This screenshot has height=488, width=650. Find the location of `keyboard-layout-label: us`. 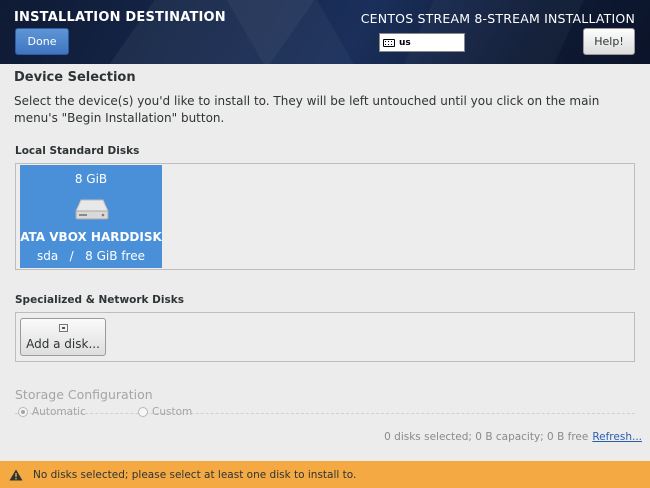

keyboard-layout-label: us is located at coordinates (405, 42).